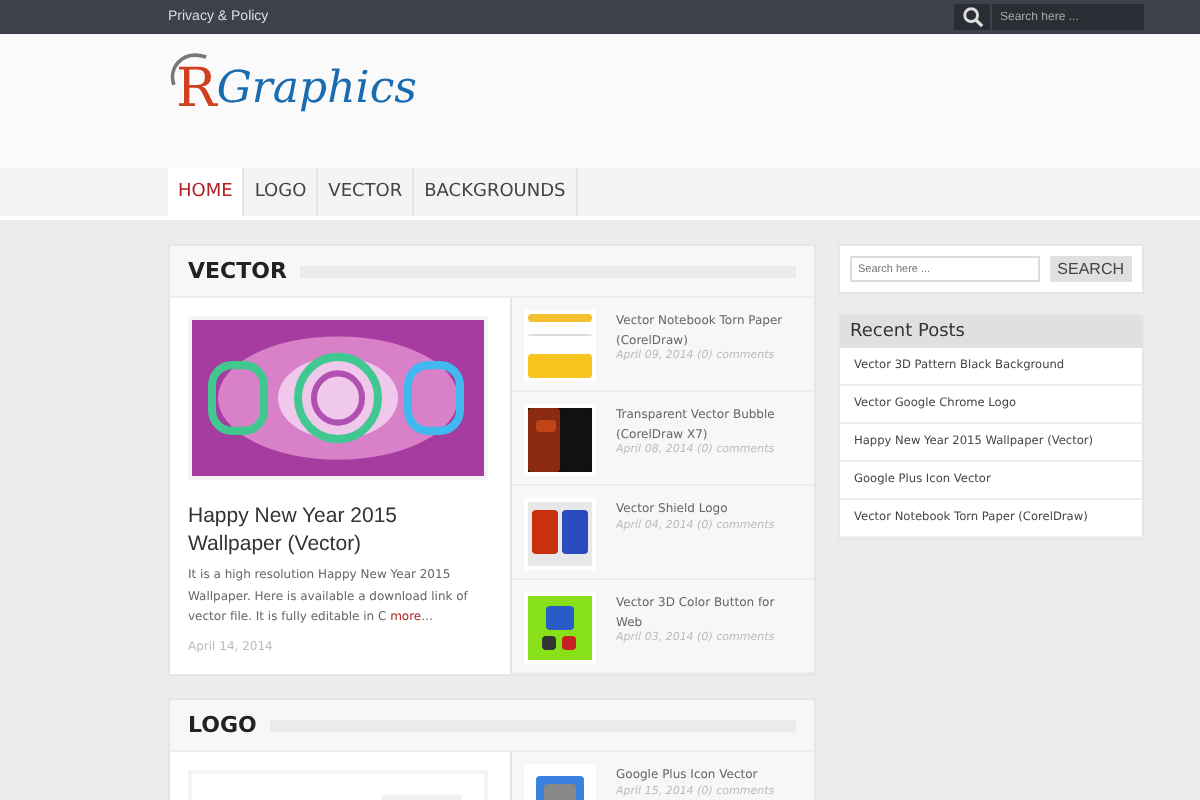 The image size is (1200, 800). What do you see at coordinates (991, 332) in the screenshot?
I see `widget-title: Recent Posts` at bounding box center [991, 332].